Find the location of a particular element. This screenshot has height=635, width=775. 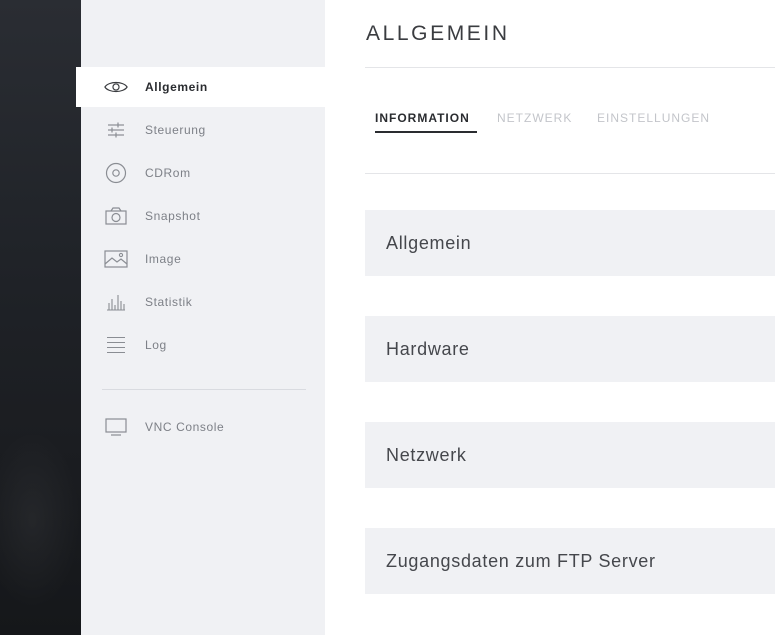

sidebar-item-cdrom: CDRom is located at coordinates (200, 173).